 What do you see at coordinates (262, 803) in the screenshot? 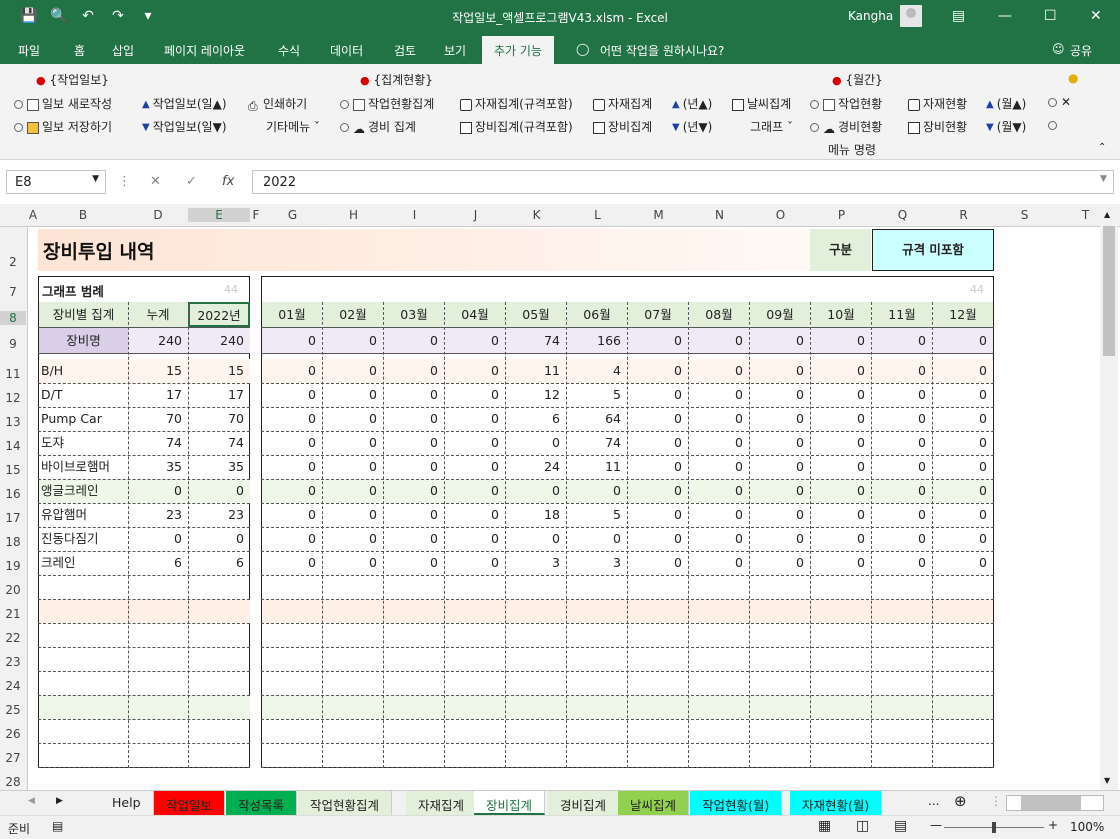
I see `sheet-tab: 작성목록` at bounding box center [262, 803].